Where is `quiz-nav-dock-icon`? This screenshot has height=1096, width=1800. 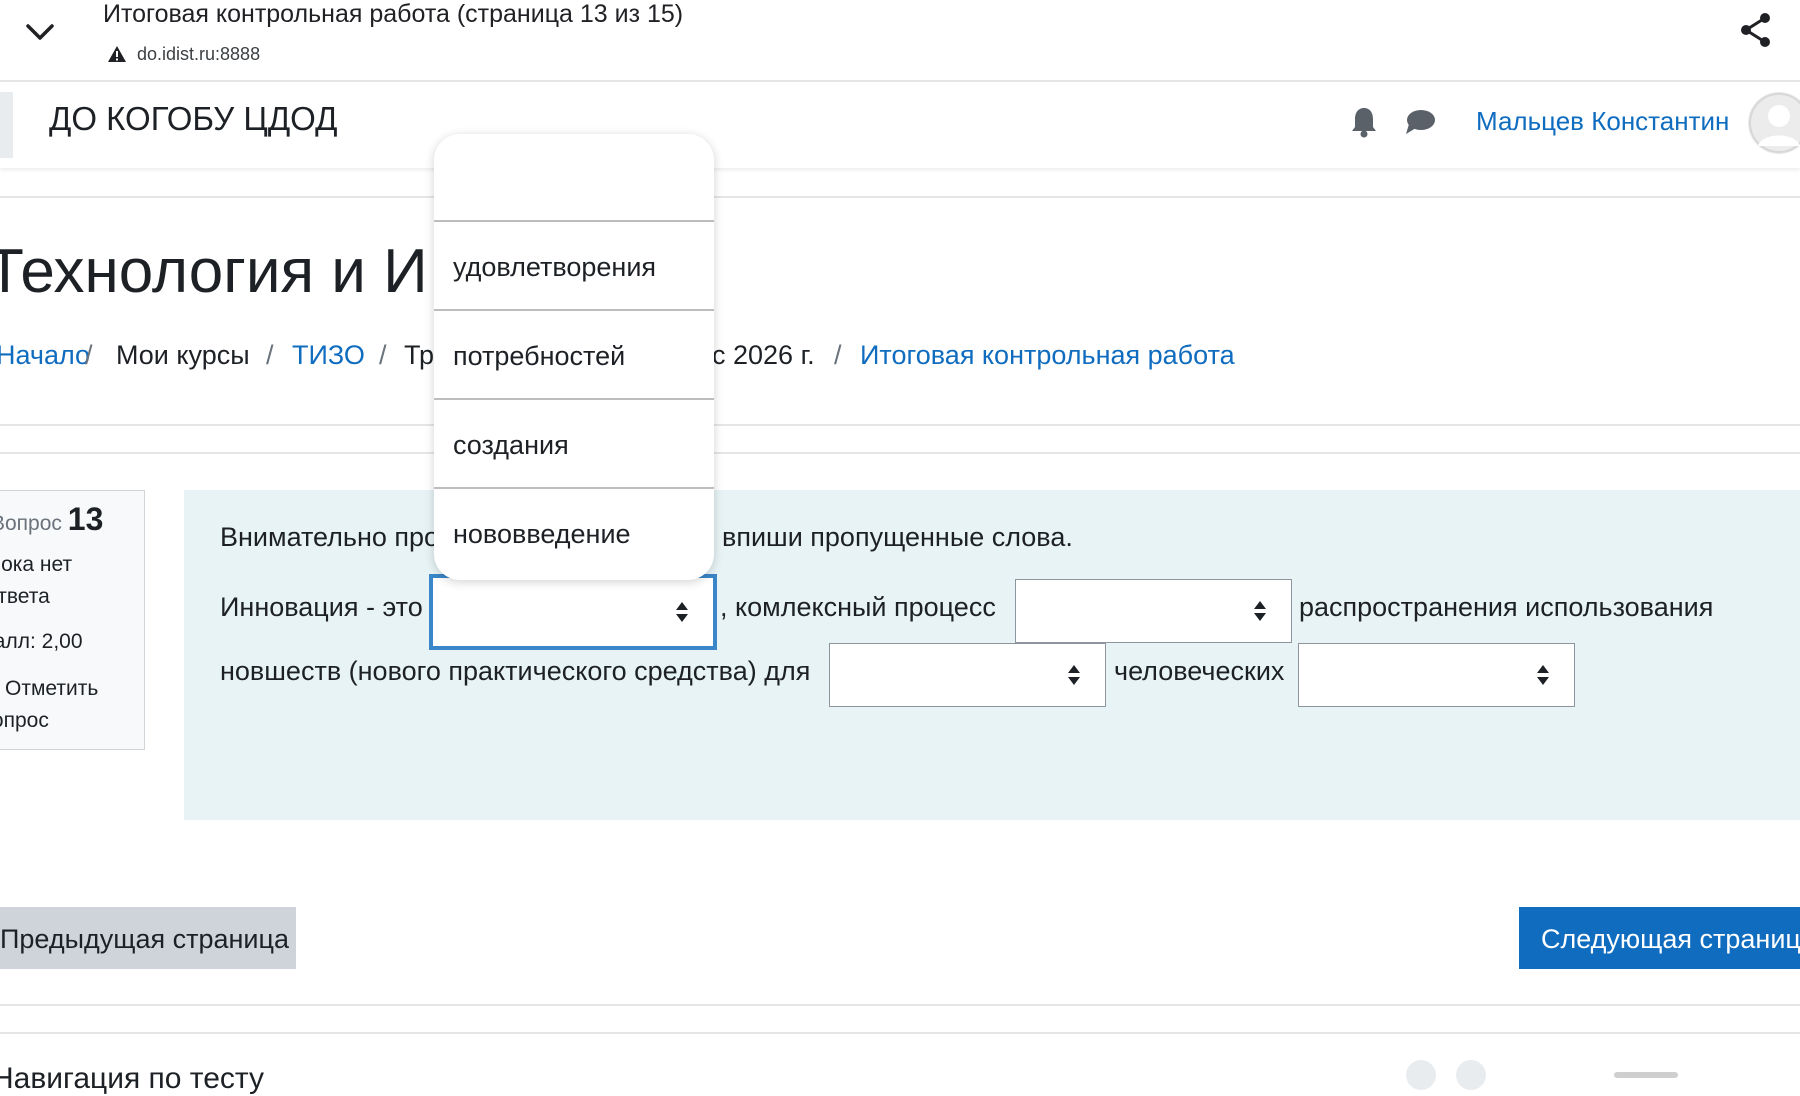
quiz-nav-dock-icon is located at coordinates (1421, 1075).